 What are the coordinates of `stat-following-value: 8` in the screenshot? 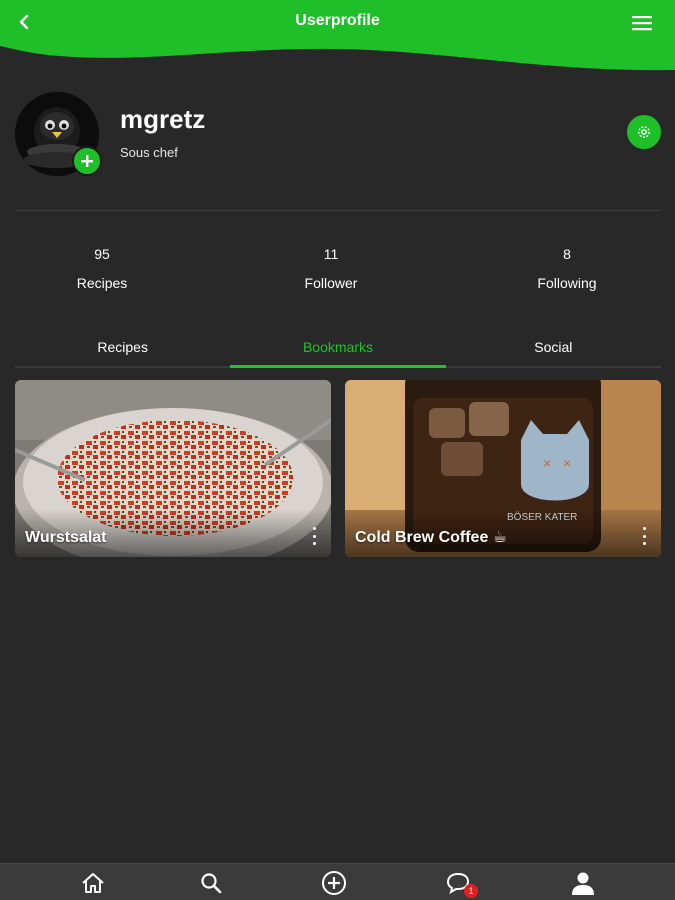 It's located at (567, 254).